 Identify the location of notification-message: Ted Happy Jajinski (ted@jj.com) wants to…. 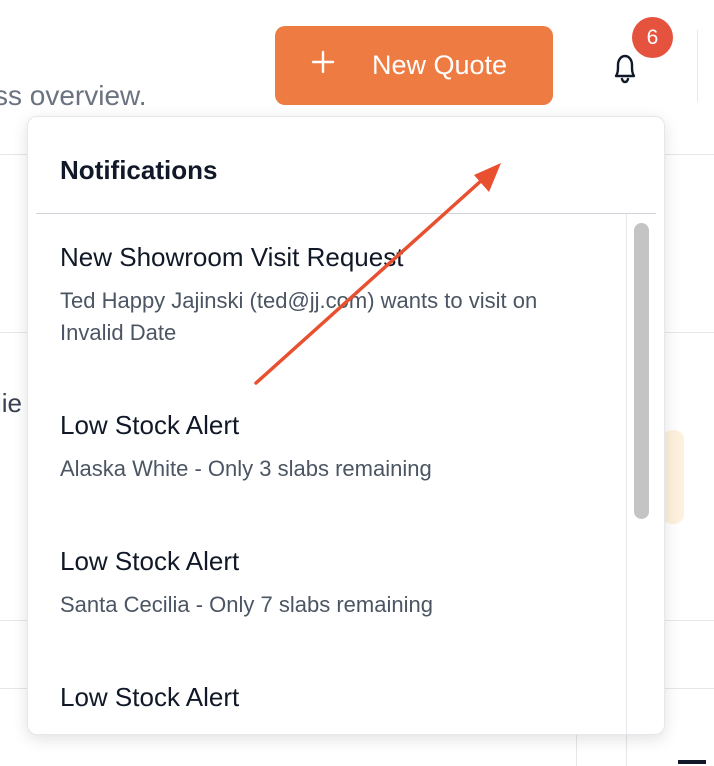
(299, 316).